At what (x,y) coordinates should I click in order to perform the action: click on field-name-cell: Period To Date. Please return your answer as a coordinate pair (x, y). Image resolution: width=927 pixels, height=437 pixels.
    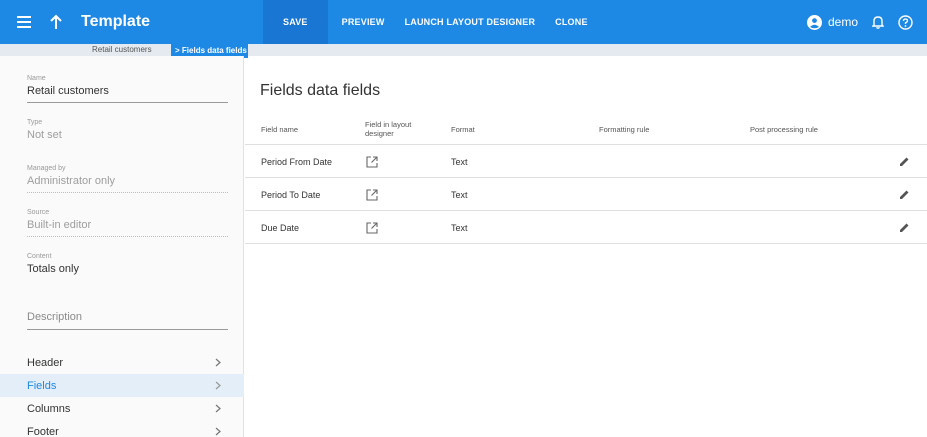
    Looking at the image, I should click on (291, 194).